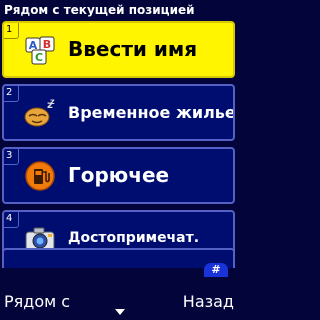 Image resolution: width=320 pixels, height=320 pixels. What do you see at coordinates (37, 302) in the screenshot?
I see `softkey-left: Рядом с` at bounding box center [37, 302].